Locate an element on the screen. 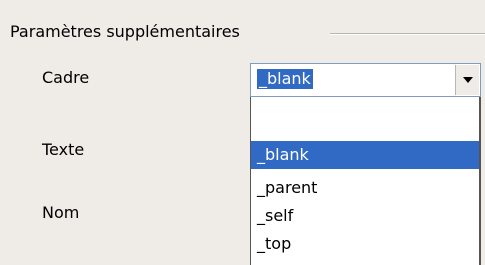  section-divider is located at coordinates (407, 34).